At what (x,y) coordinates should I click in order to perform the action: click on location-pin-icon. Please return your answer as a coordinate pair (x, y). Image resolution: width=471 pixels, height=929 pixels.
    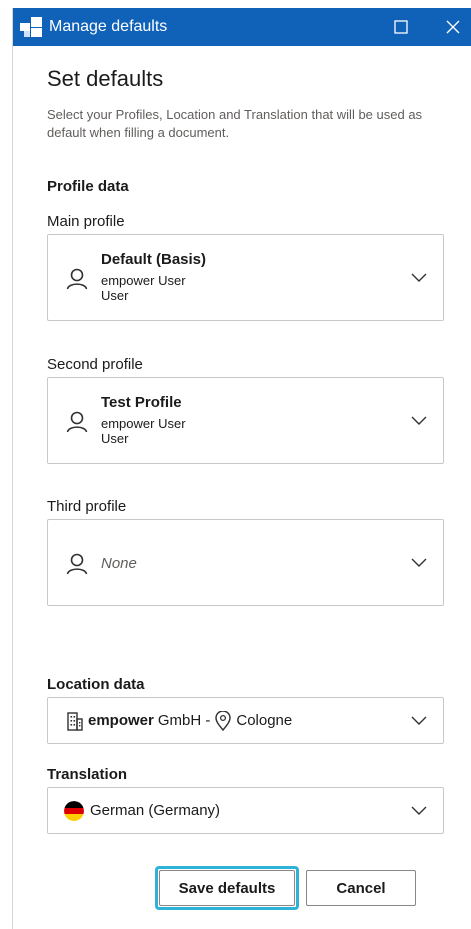
    Looking at the image, I should click on (223, 720).